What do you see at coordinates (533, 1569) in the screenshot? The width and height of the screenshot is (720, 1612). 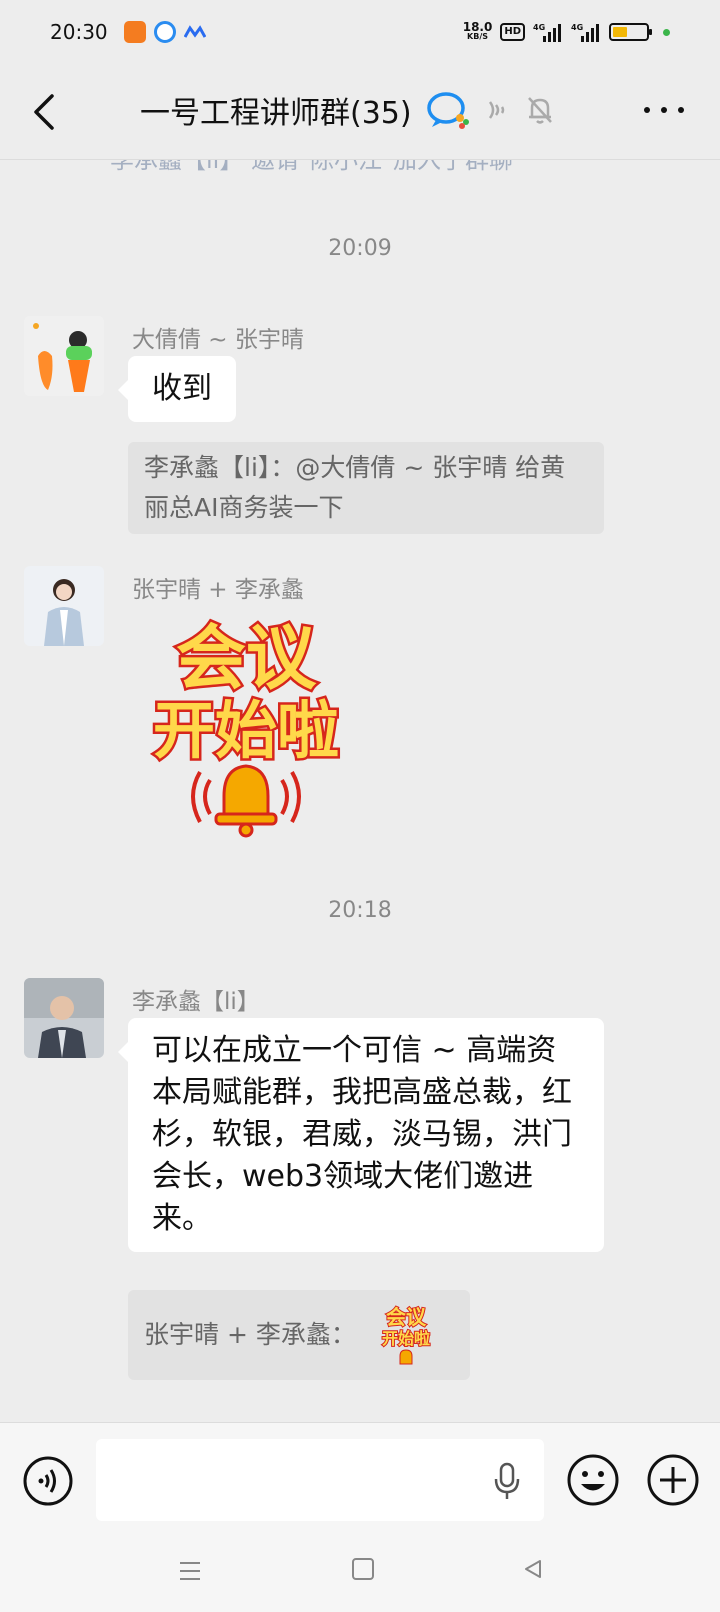 I see `nav-back-button` at bounding box center [533, 1569].